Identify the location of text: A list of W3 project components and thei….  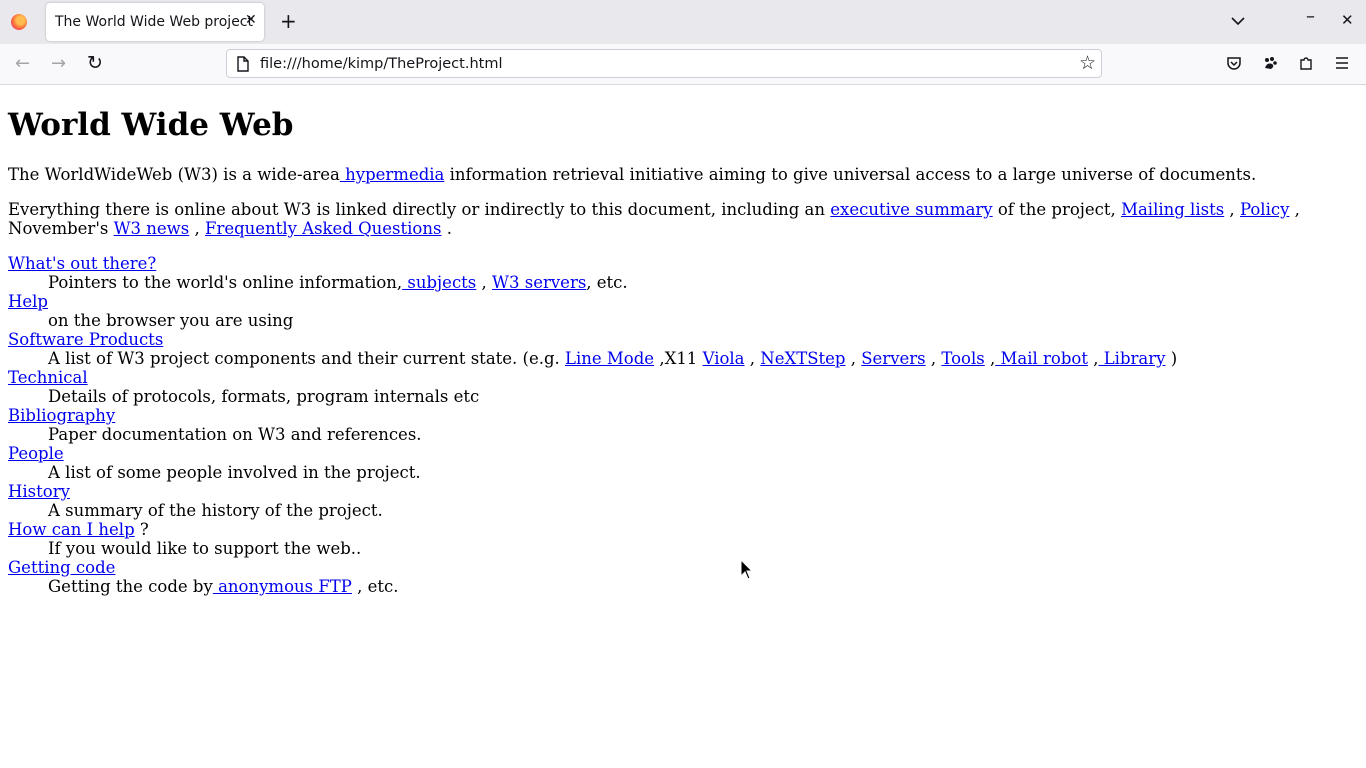
(307, 358).